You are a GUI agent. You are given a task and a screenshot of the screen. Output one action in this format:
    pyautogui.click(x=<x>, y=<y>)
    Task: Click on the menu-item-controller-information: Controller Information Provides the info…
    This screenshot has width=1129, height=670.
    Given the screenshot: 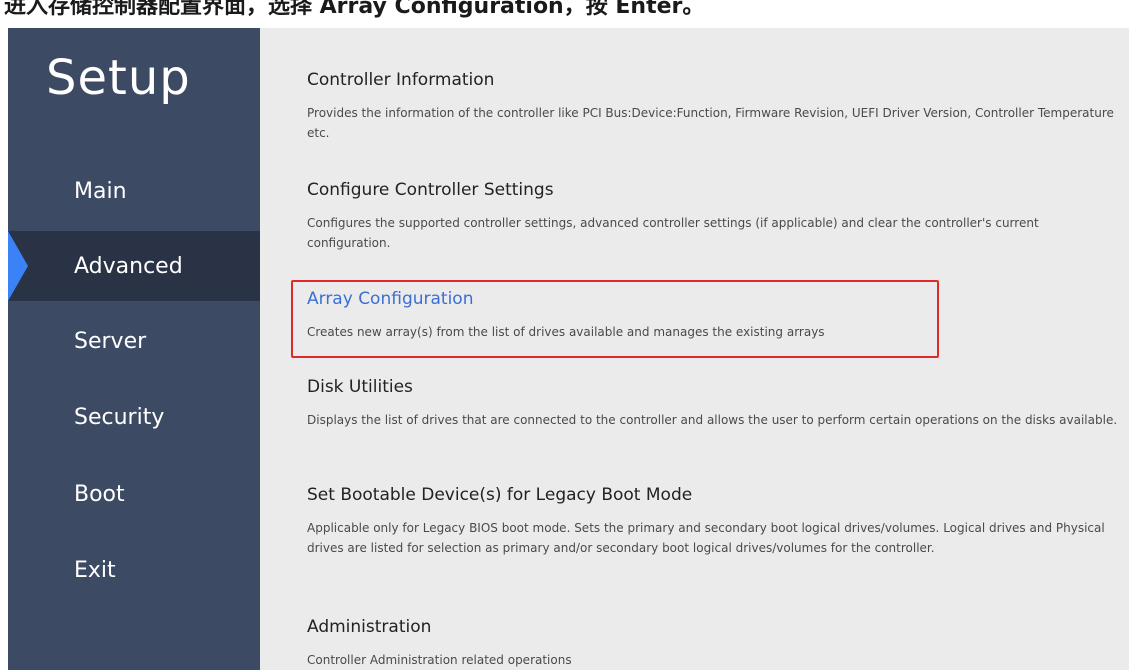 What is the action you would take?
    pyautogui.click(x=714, y=106)
    